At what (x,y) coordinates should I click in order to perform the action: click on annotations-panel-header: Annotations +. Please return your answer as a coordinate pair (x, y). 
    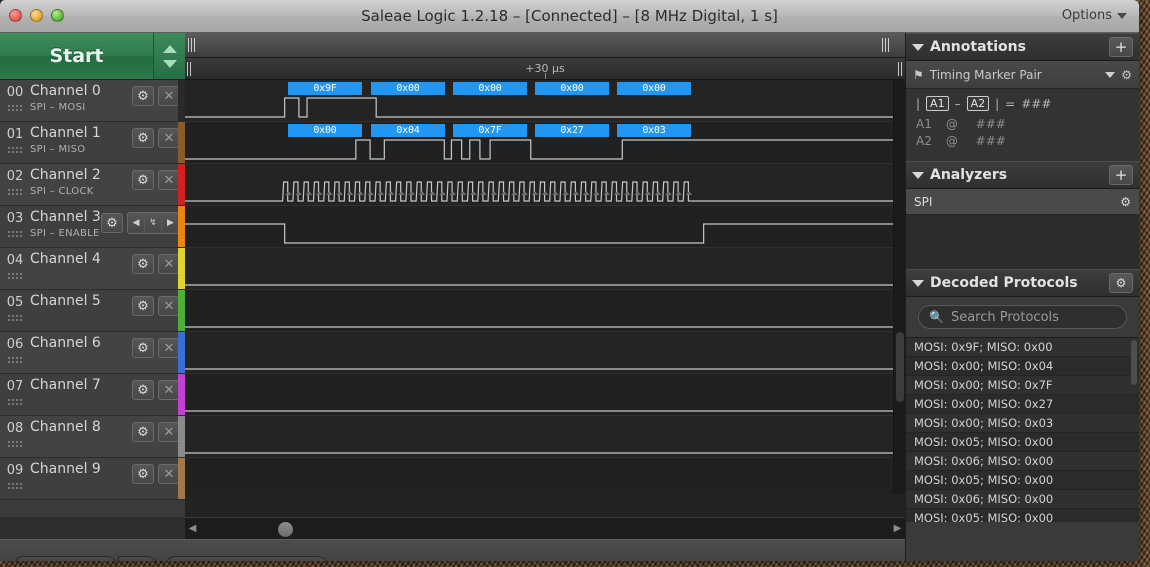
    Looking at the image, I should click on (1022, 47).